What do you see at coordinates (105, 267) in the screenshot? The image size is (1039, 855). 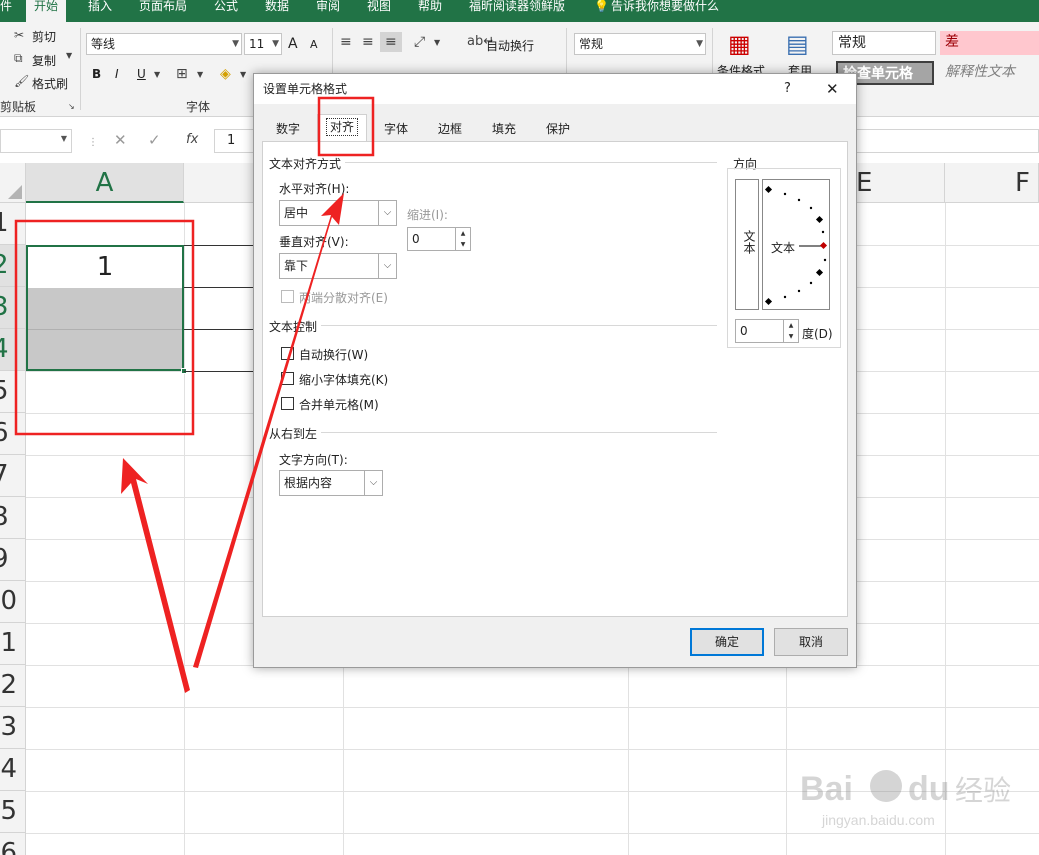 I see `cell-a2: 1` at bounding box center [105, 267].